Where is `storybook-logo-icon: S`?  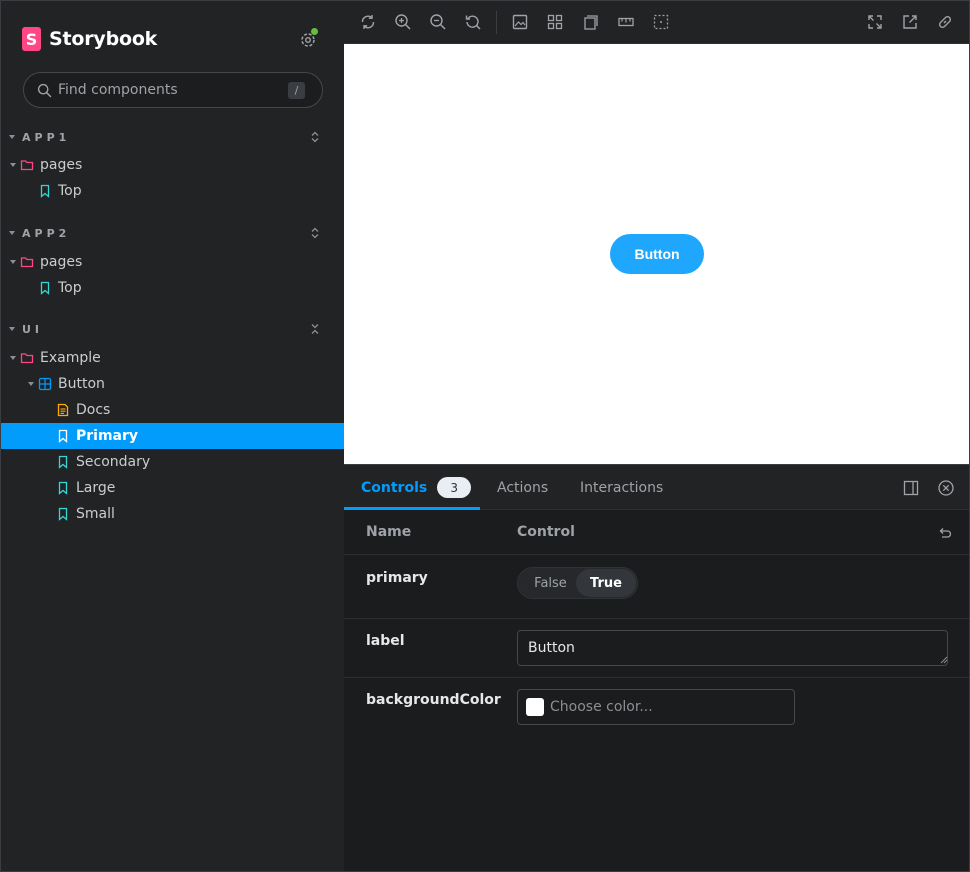 storybook-logo-icon: S is located at coordinates (31, 39).